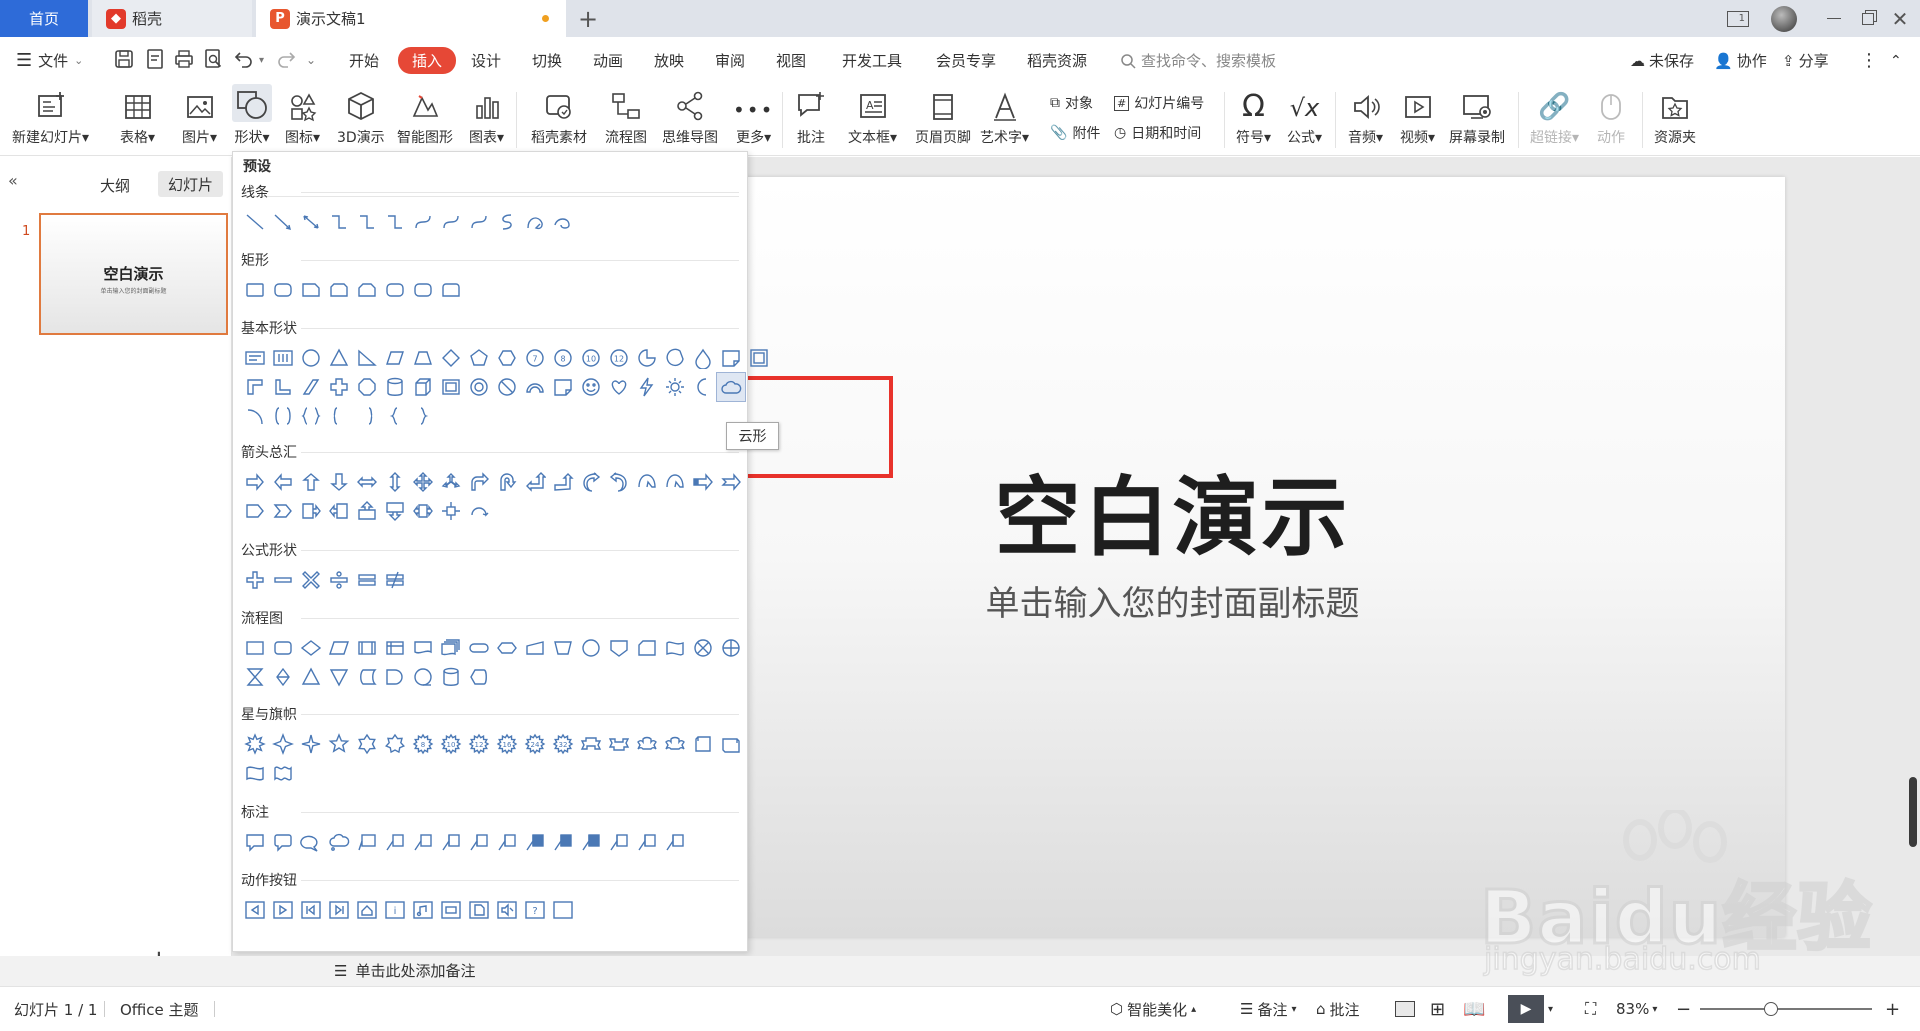 The image size is (1920, 1031). I want to click on shape-button: 形状▾, so click(252, 120).